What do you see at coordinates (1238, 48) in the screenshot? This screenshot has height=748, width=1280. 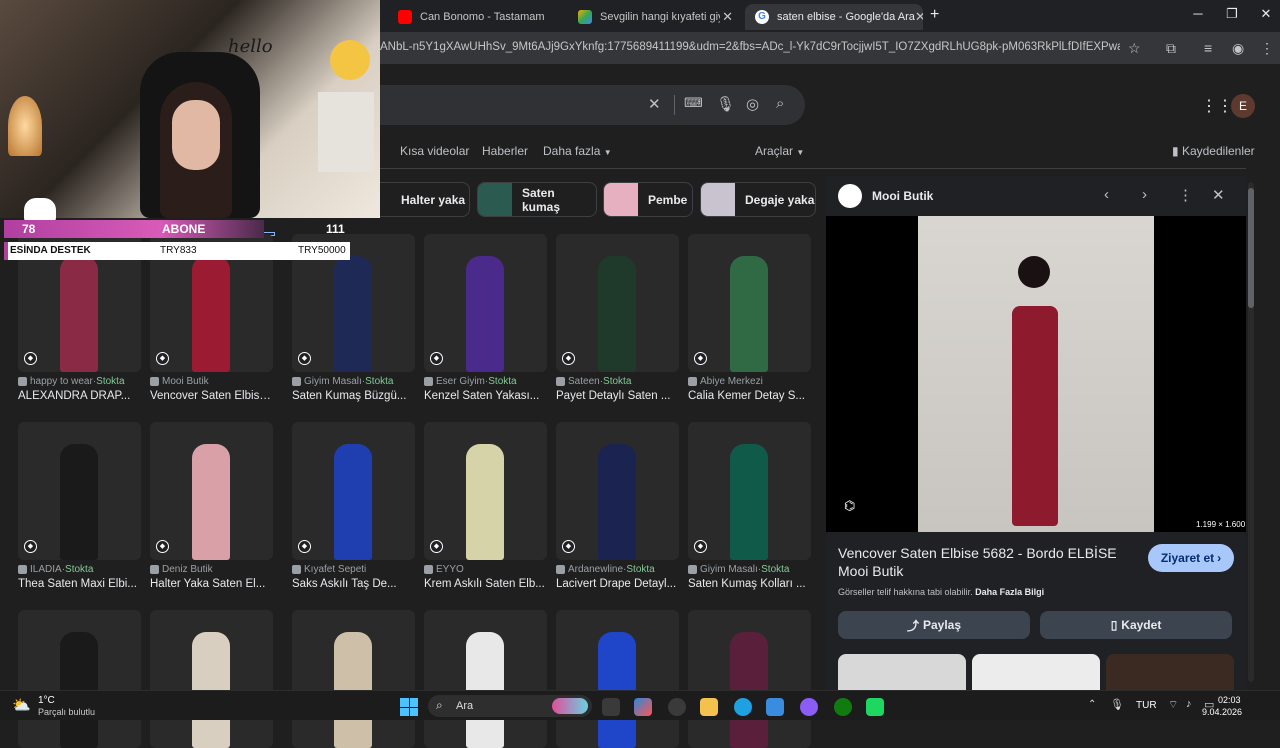 I see `profile-icon: ◉` at bounding box center [1238, 48].